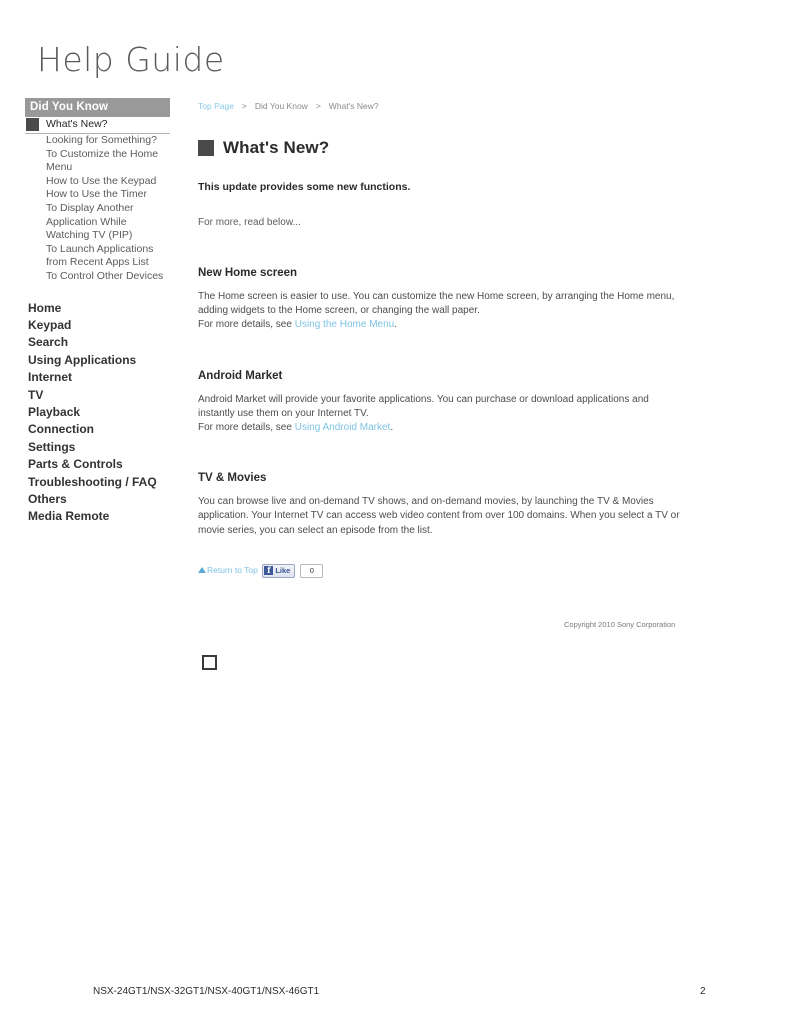 This screenshot has height=1036, width=800. What do you see at coordinates (52, 446) in the screenshot?
I see `sidebar-item-label: Settings` at bounding box center [52, 446].